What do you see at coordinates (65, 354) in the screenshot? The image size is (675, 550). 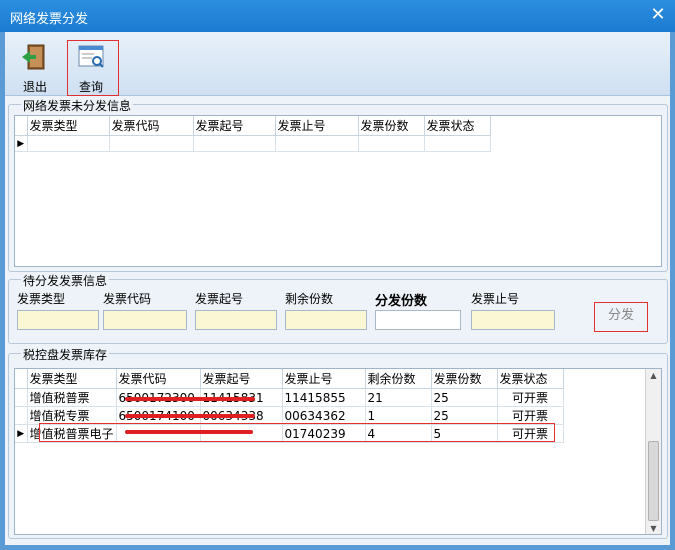 I see `inventory-title: 税控盘发票库存` at bounding box center [65, 354].